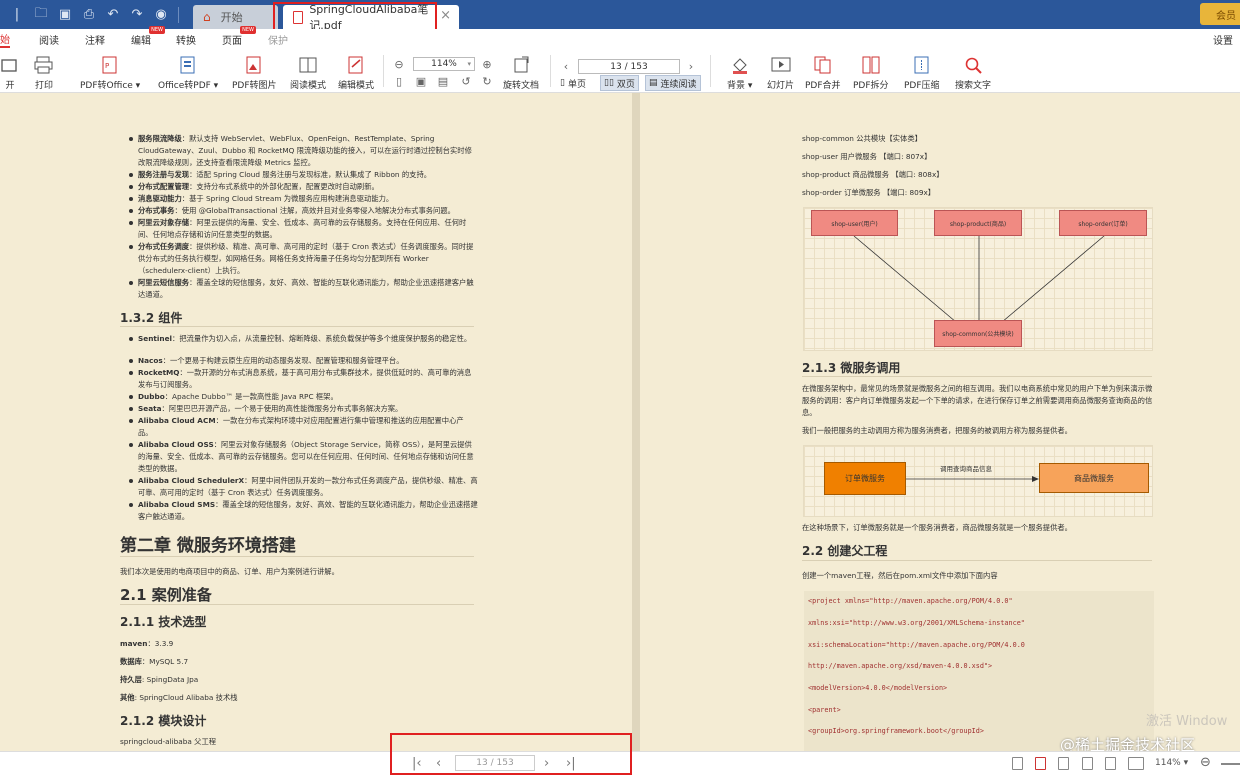  What do you see at coordinates (131, 661) in the screenshot?
I see `tech-key: 数据库` at bounding box center [131, 661].